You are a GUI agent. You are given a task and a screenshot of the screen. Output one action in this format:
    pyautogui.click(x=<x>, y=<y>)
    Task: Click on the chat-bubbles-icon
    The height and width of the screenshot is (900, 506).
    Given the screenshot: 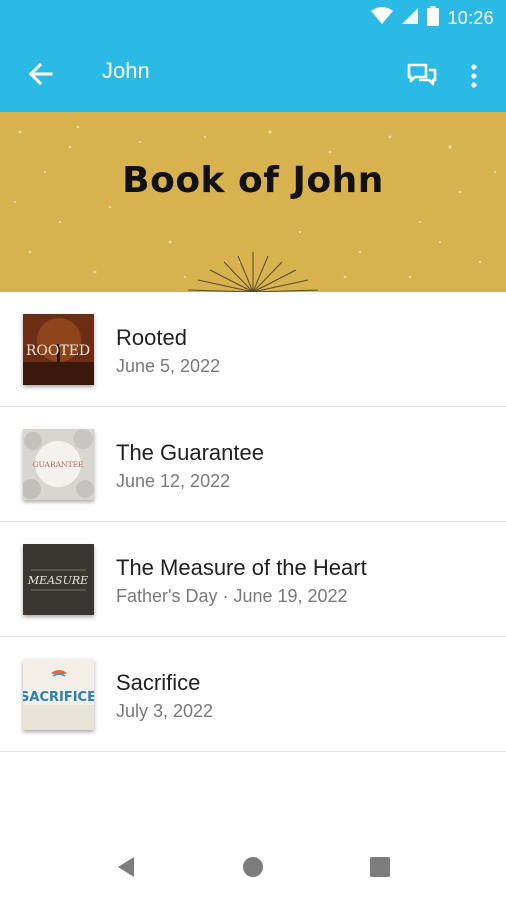 What is the action you would take?
    pyautogui.click(x=422, y=74)
    